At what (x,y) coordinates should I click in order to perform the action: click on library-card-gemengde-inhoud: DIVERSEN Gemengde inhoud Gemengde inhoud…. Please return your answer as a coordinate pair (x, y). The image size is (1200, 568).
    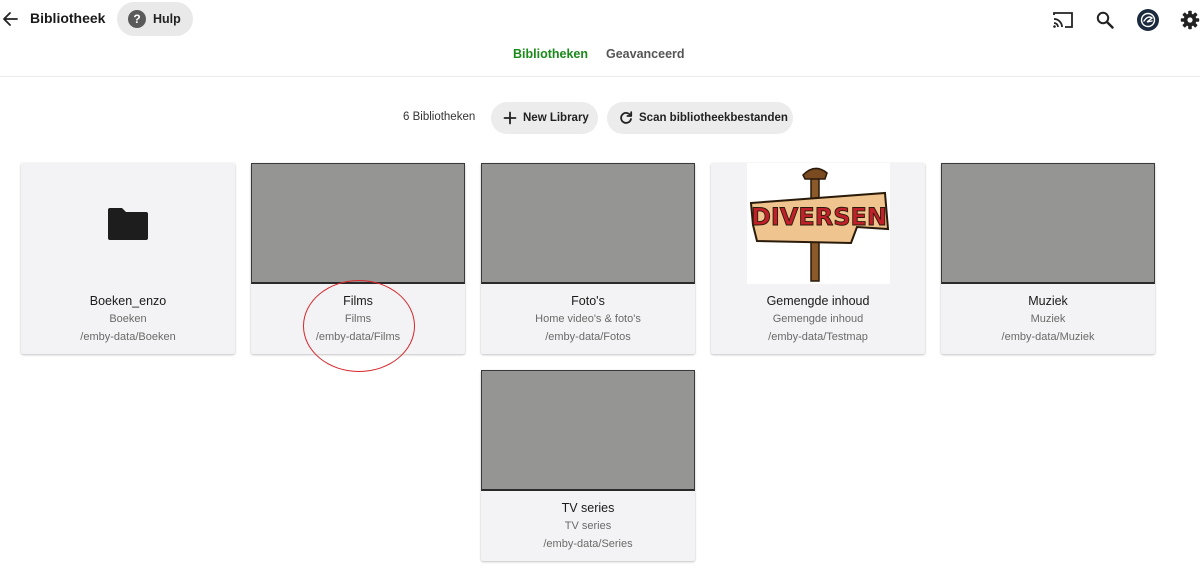
    Looking at the image, I should click on (818, 258).